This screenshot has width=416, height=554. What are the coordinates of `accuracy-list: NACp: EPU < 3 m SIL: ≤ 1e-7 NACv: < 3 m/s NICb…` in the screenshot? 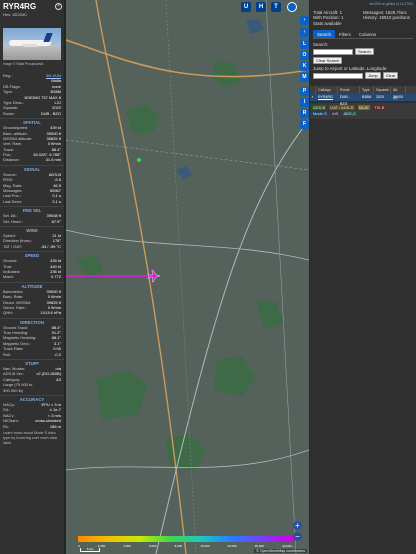 It's located at (32, 415).